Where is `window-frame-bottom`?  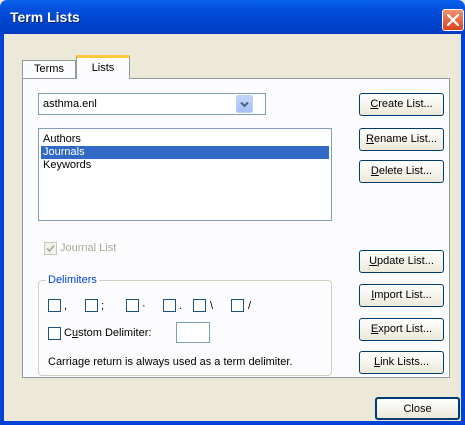
window-frame-bottom is located at coordinates (232, 423).